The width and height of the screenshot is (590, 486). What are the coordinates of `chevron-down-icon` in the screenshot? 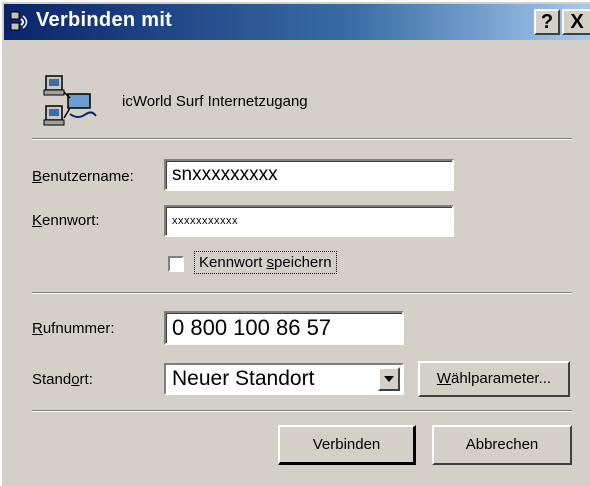 It's located at (389, 379).